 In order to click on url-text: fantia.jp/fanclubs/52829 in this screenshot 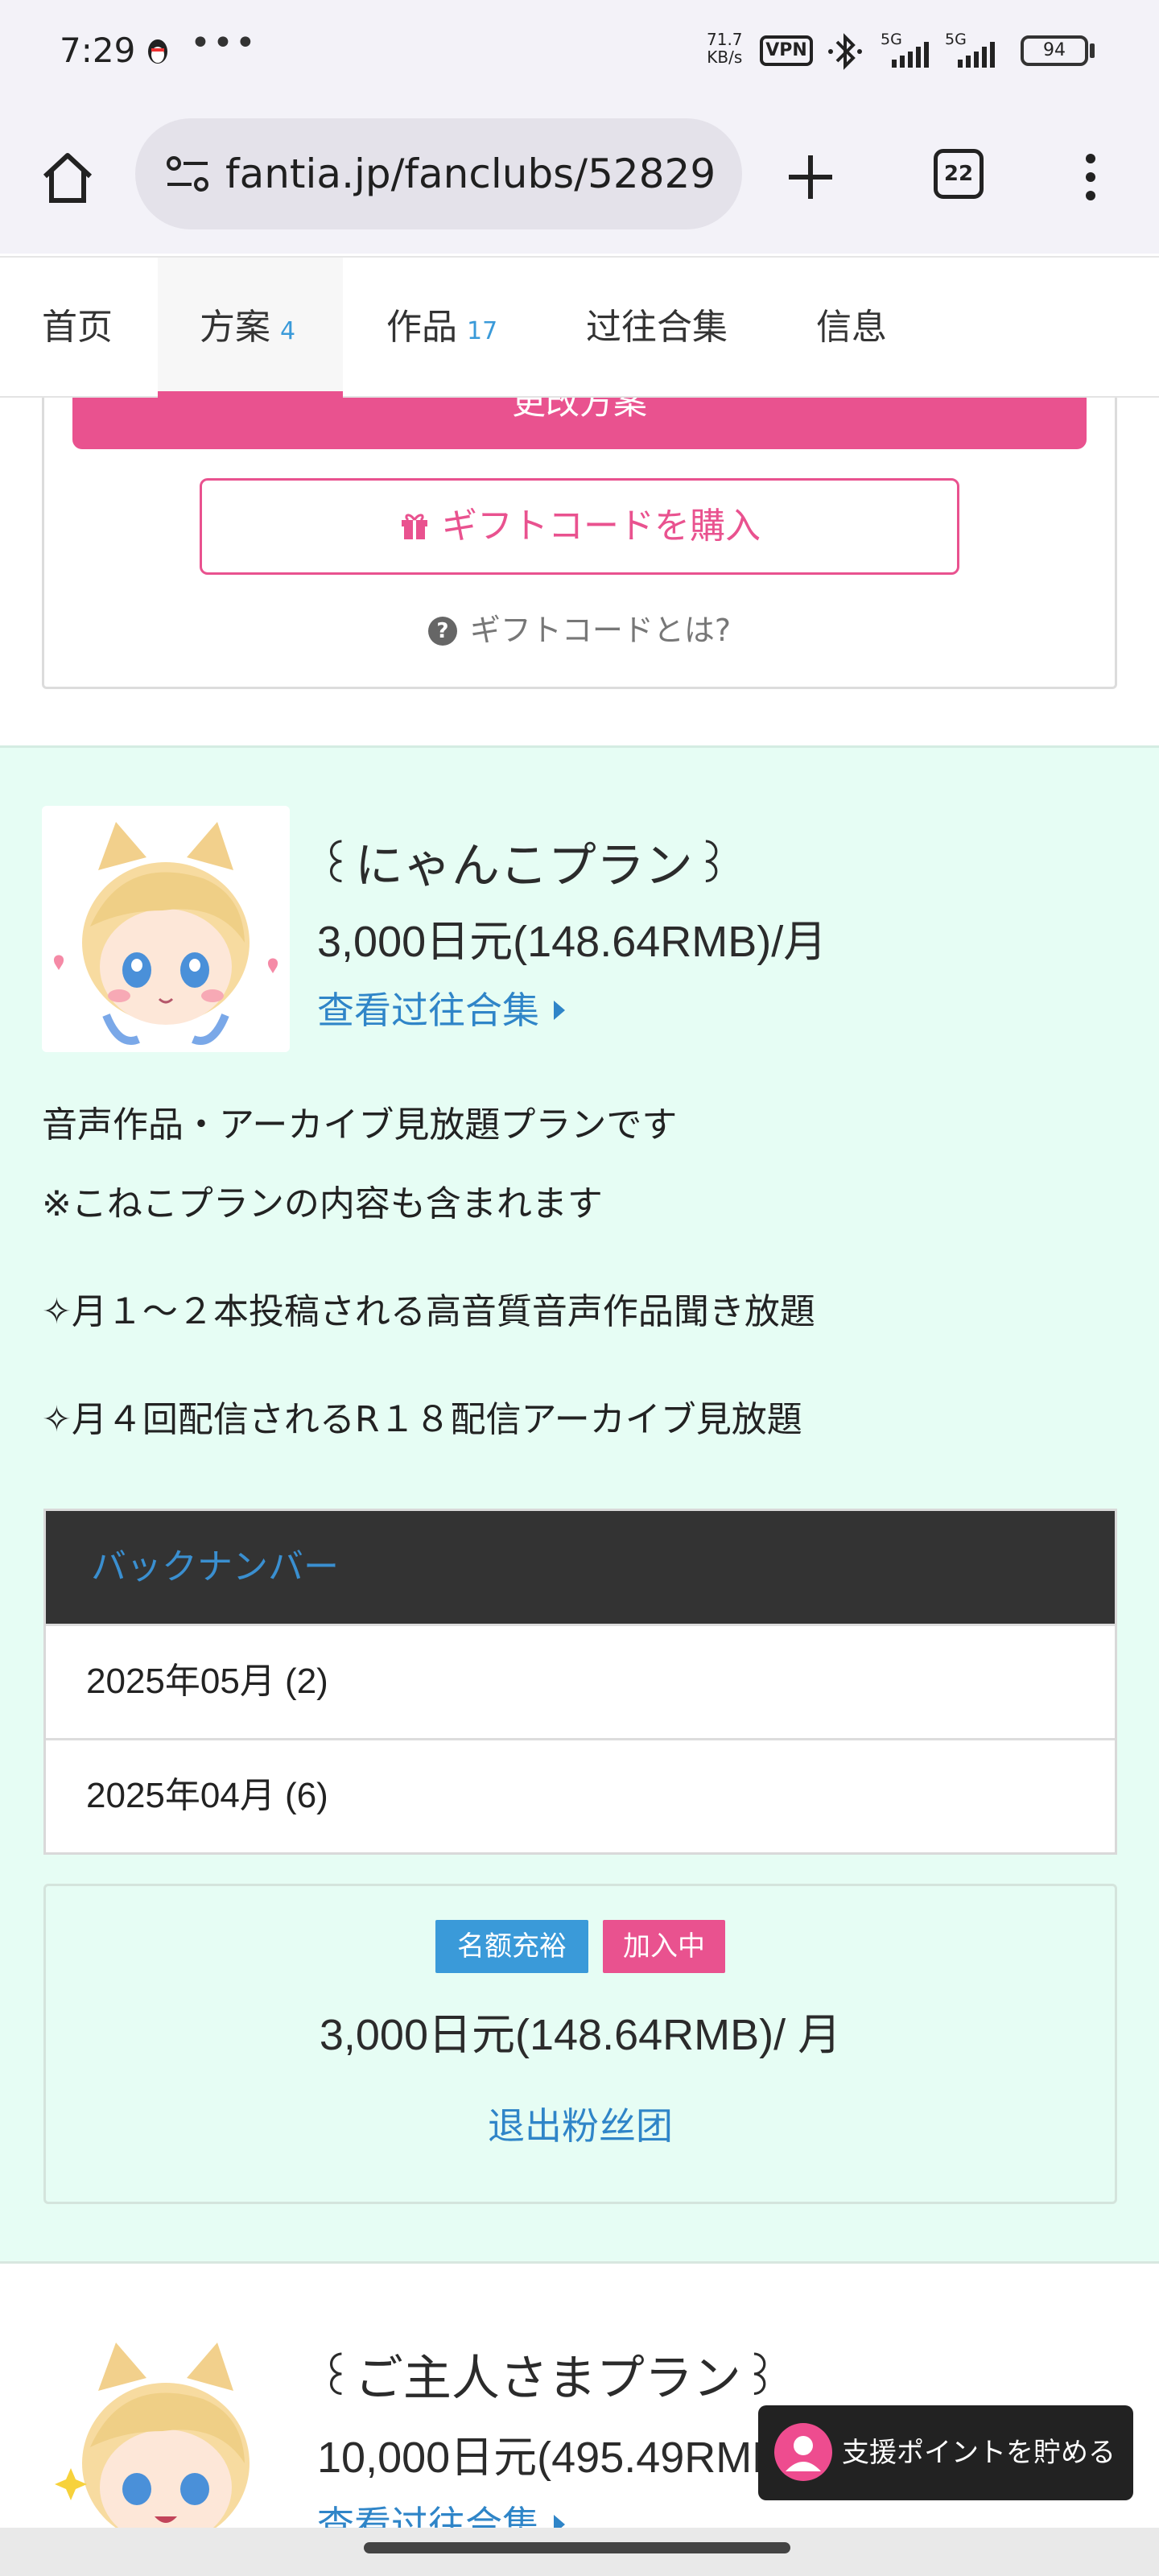, I will do `click(474, 174)`.